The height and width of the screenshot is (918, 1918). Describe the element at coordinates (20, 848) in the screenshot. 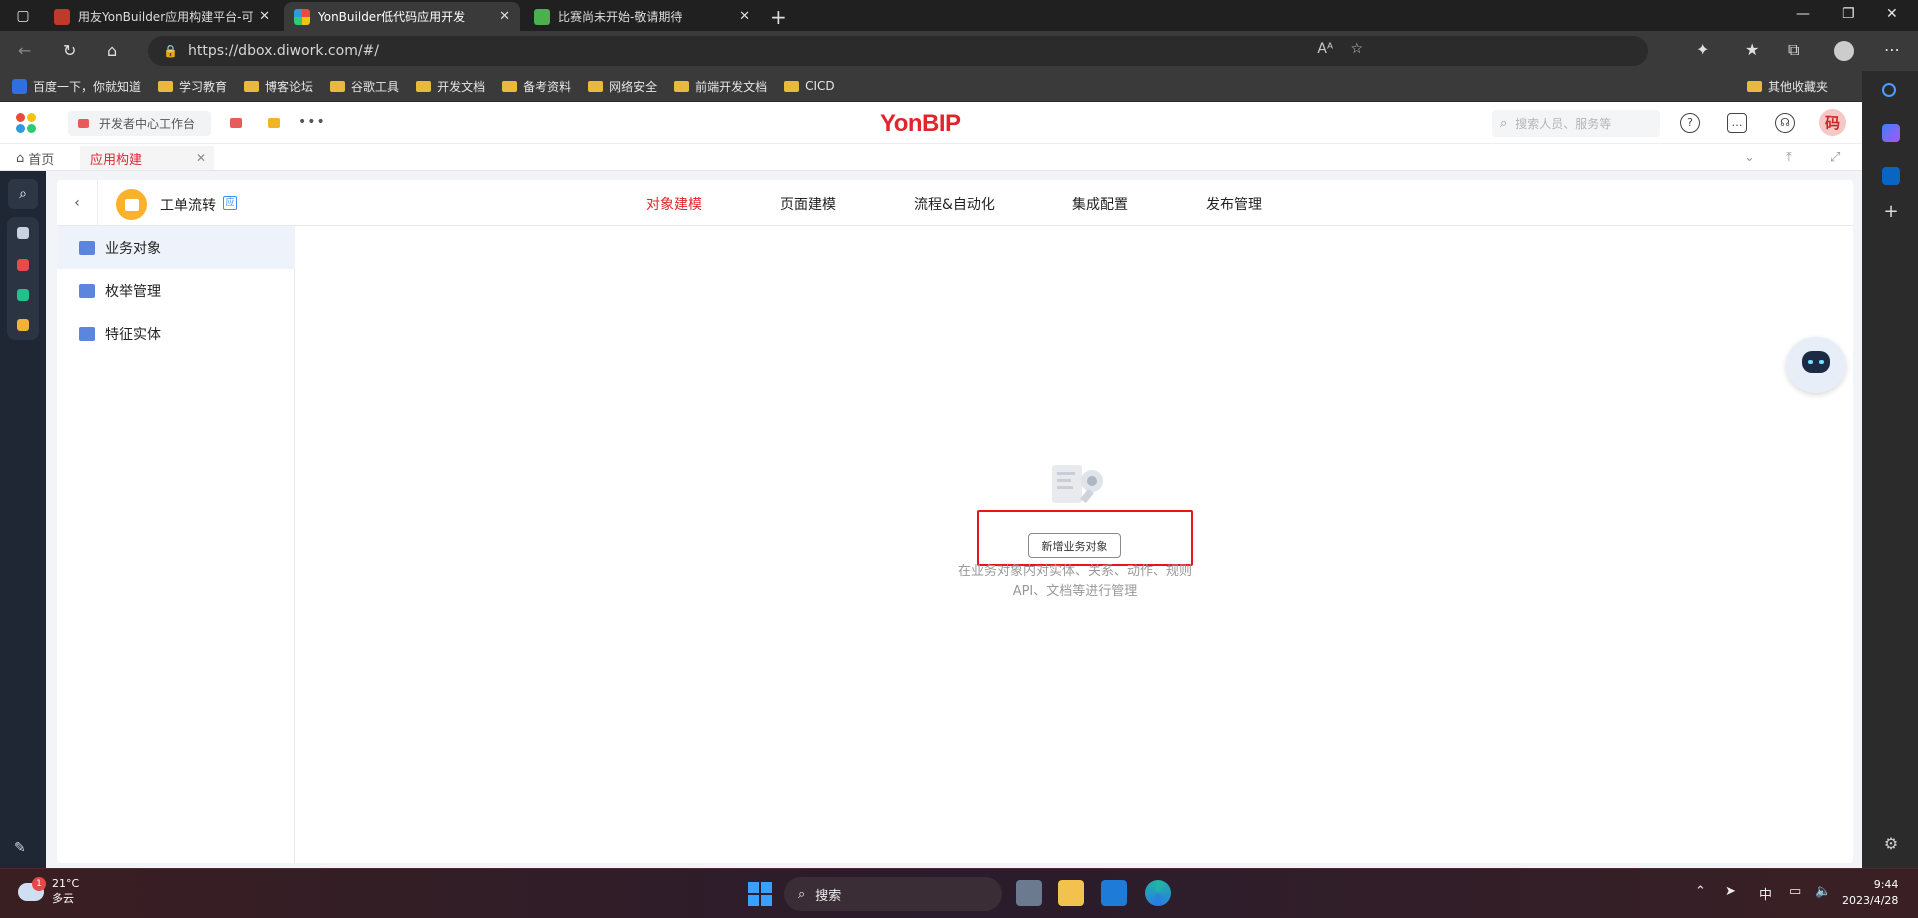

I see `pin-icon: ✎` at that location.